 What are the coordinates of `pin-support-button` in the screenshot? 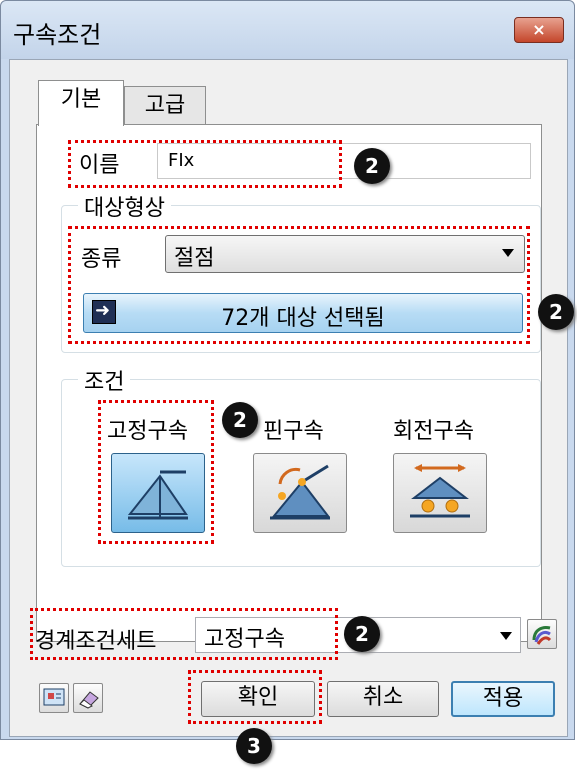 It's located at (300, 493).